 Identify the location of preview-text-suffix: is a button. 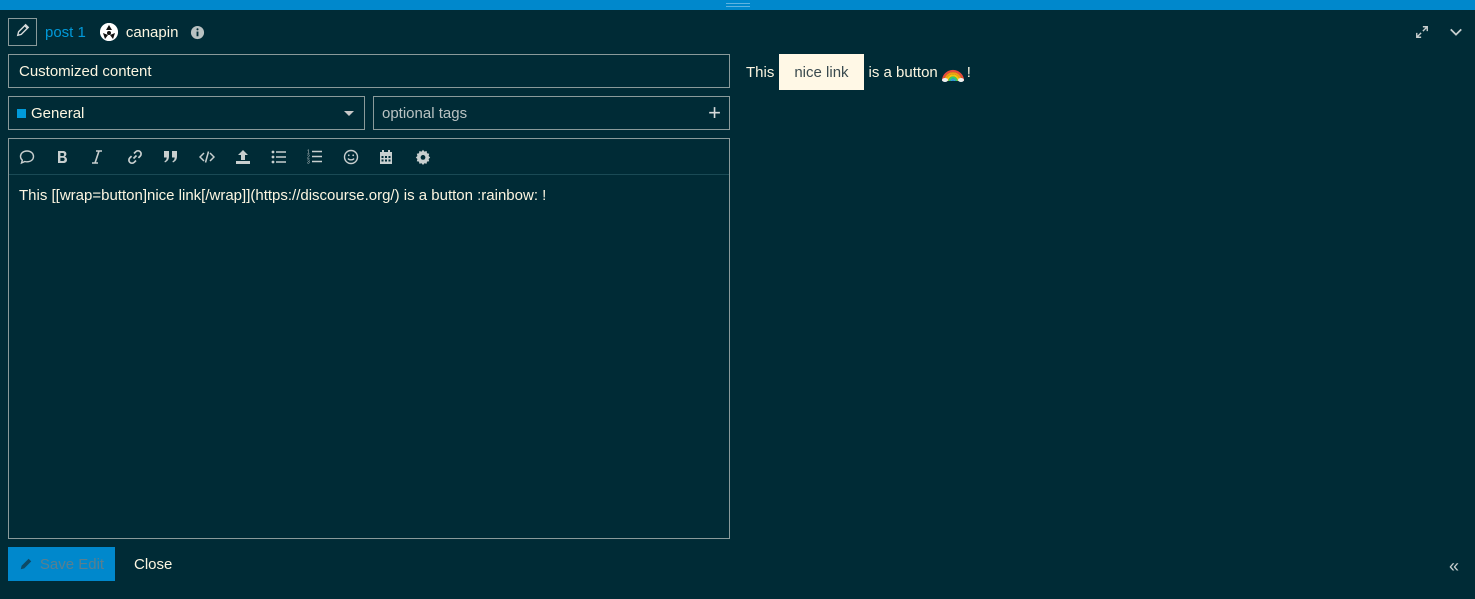
(903, 72).